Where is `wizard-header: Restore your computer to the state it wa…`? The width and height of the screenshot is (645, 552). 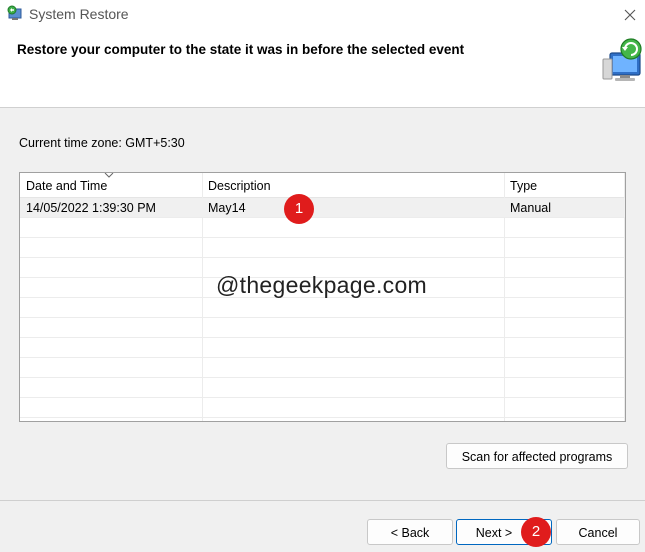
wizard-header: Restore your computer to the state it wa… is located at coordinates (322, 69).